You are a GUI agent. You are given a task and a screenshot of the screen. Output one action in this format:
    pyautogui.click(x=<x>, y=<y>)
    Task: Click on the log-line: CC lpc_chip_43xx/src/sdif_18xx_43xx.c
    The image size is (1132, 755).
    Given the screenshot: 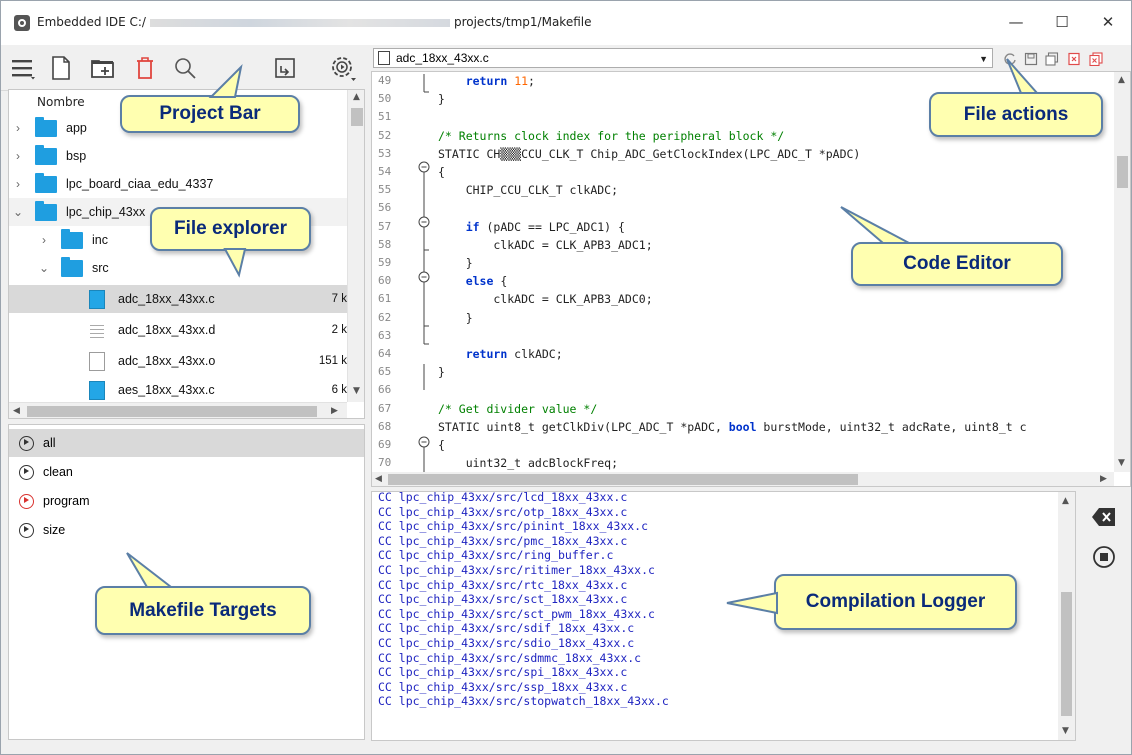 What is the action you would take?
    pyautogui.click(x=506, y=628)
    